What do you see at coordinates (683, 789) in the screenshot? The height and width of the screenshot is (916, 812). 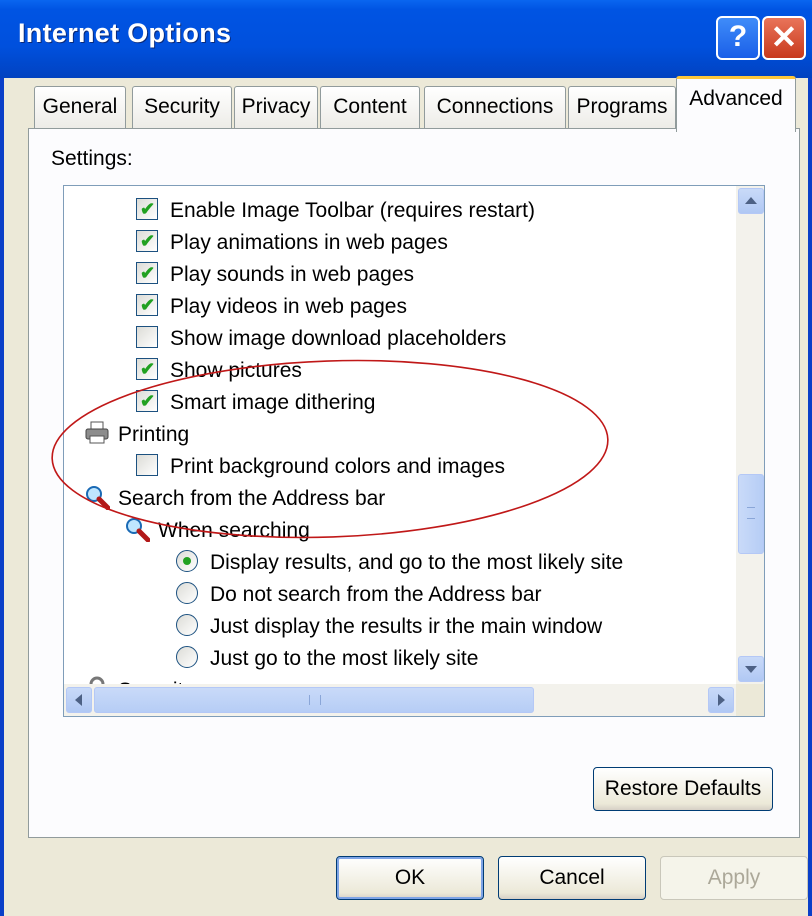 I see `restore-defaults-button: Restore Defaults` at bounding box center [683, 789].